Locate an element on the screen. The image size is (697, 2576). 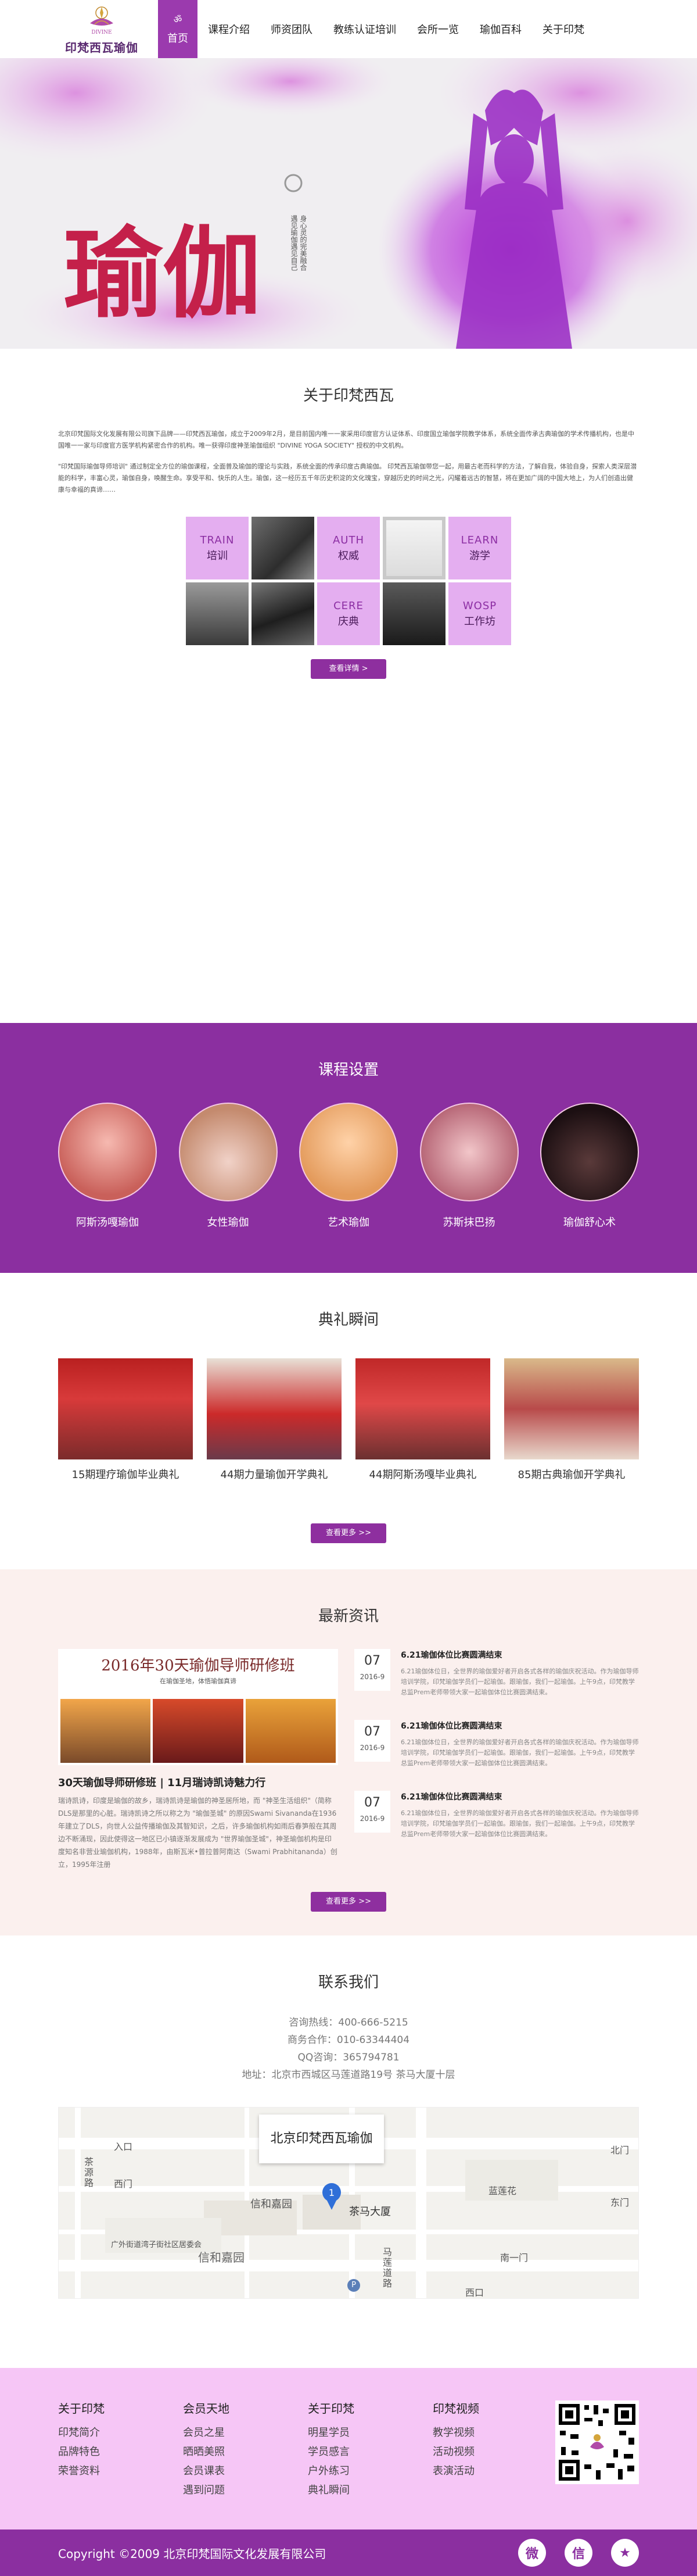
nav-clubs: 会所一览 is located at coordinates (438, 29).